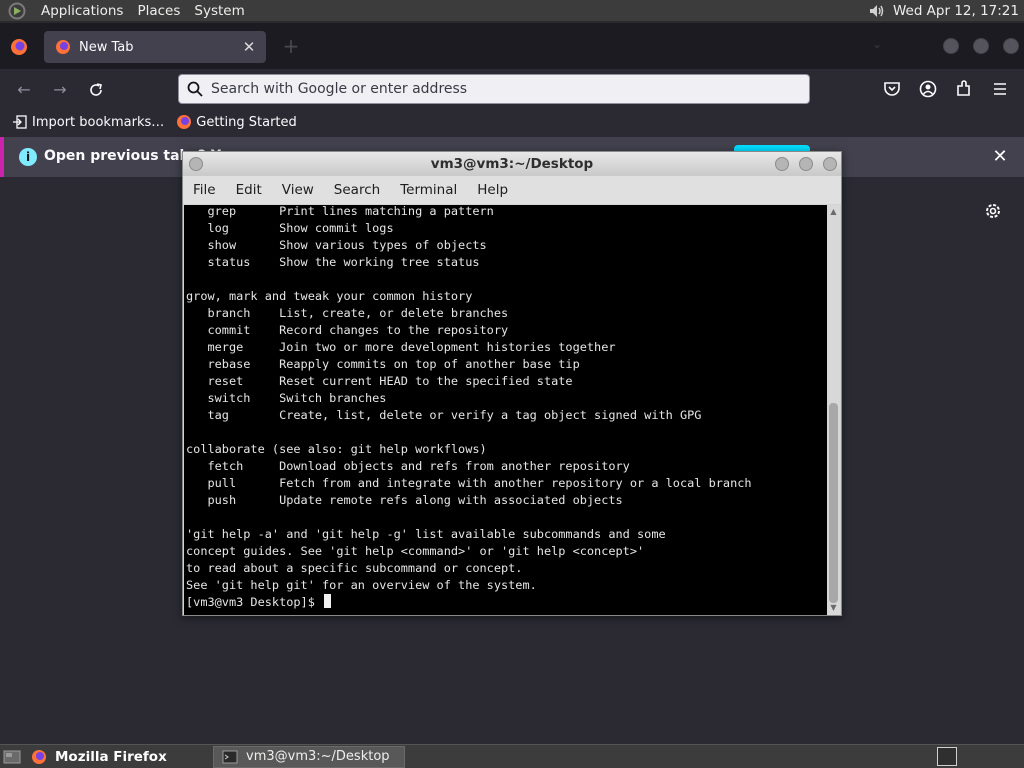 This screenshot has width=1024, height=768. Describe the element at coordinates (96, 90) in the screenshot. I see `reload-icon` at that location.